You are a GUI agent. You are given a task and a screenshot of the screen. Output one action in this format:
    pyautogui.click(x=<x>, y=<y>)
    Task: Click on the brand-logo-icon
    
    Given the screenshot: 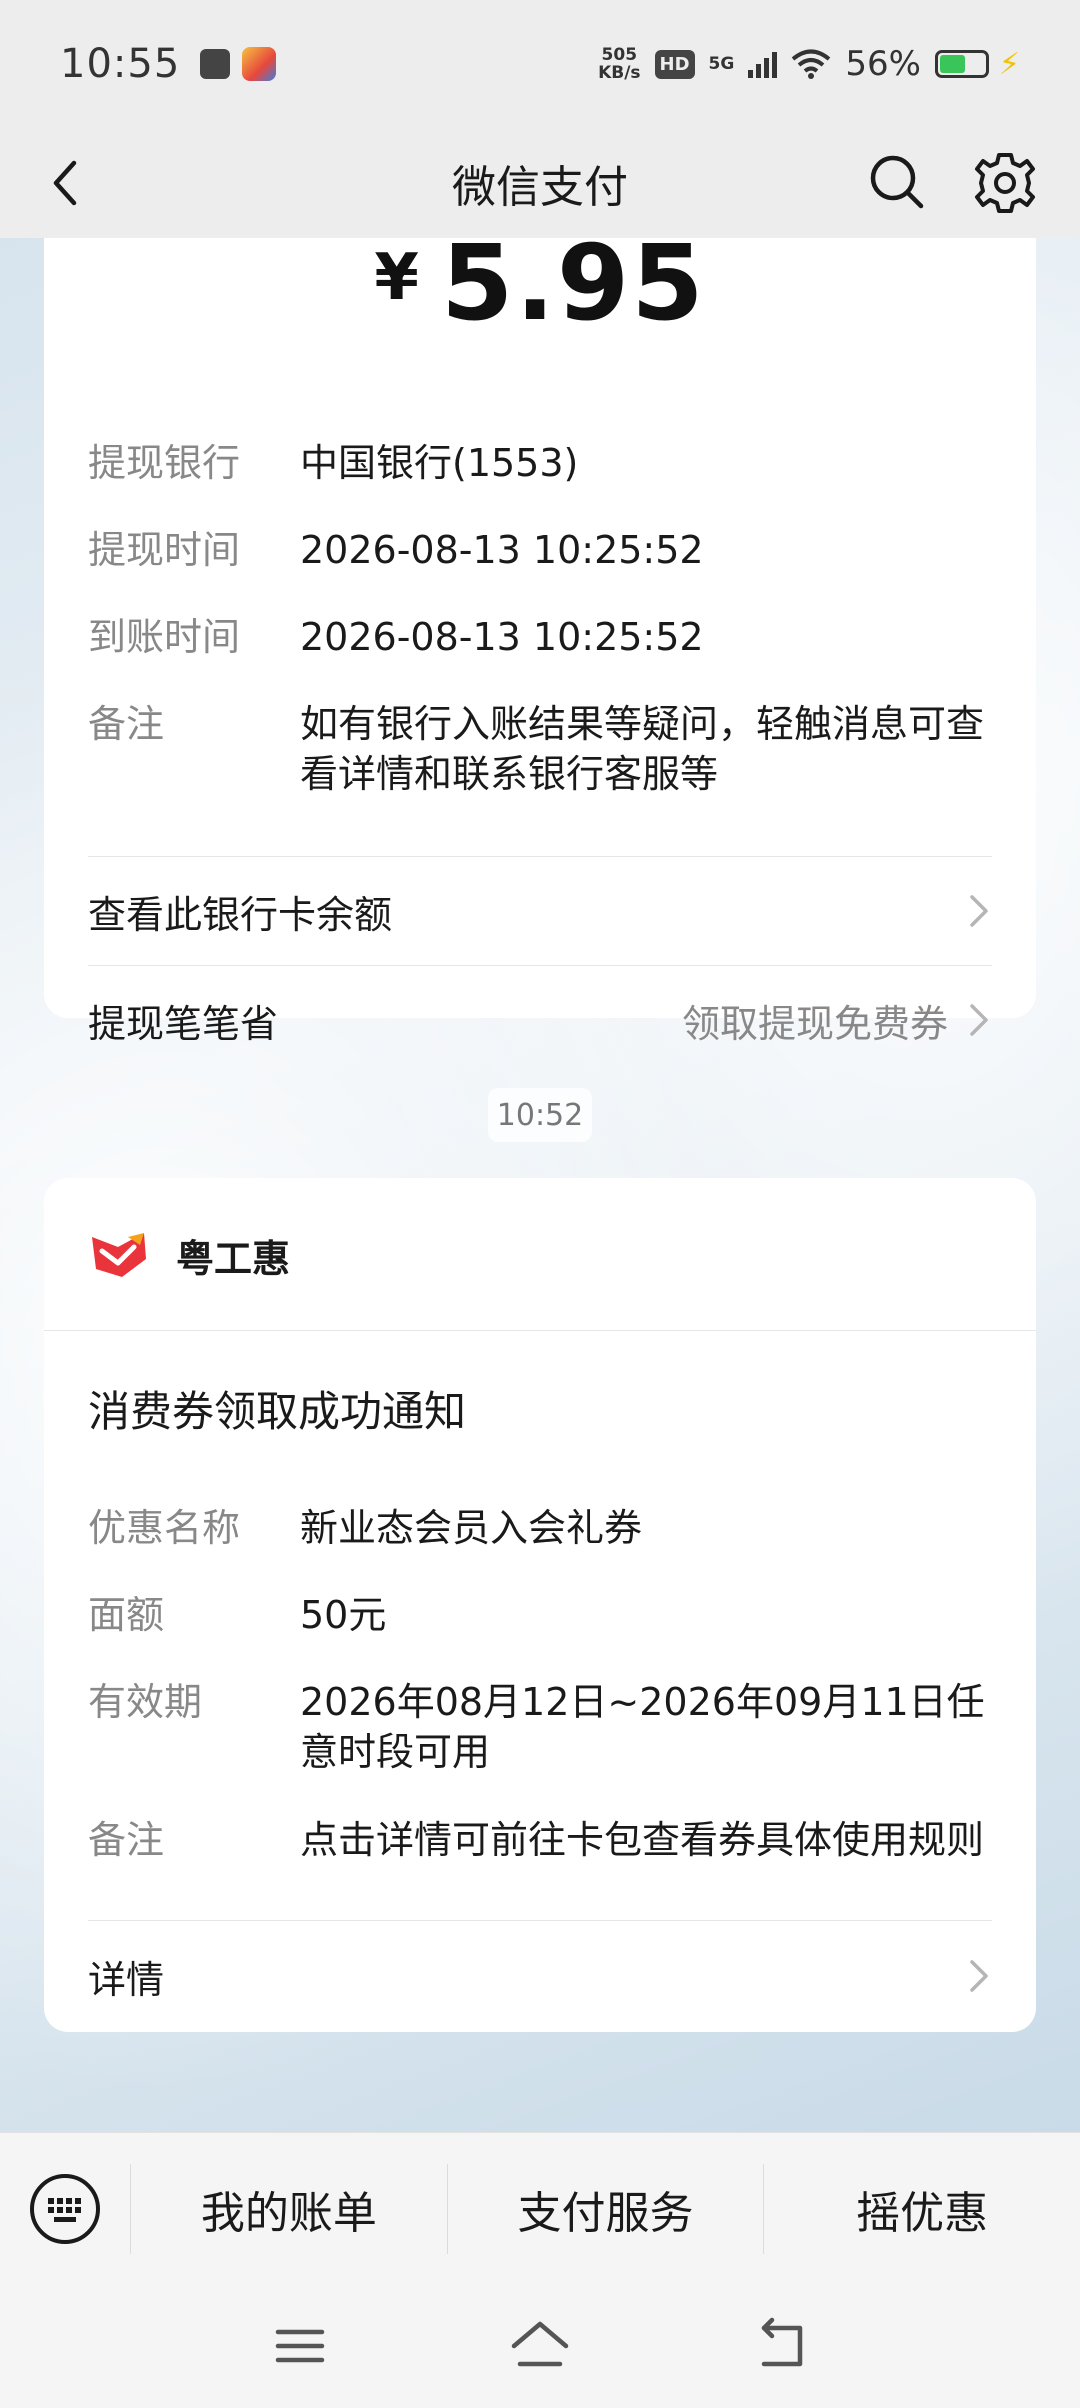 What is the action you would take?
    pyautogui.click(x=119, y=1255)
    